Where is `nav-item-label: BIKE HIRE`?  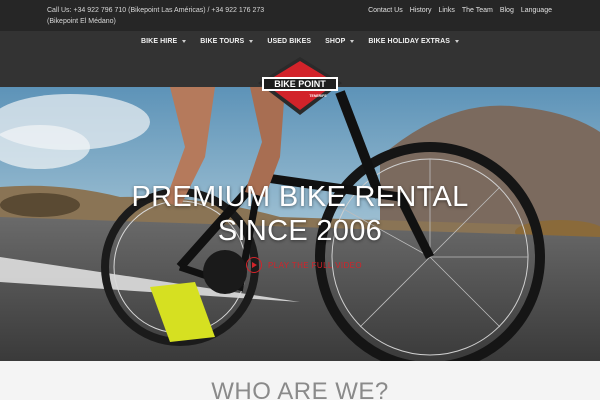
nav-item-label: BIKE HIRE is located at coordinates (159, 41).